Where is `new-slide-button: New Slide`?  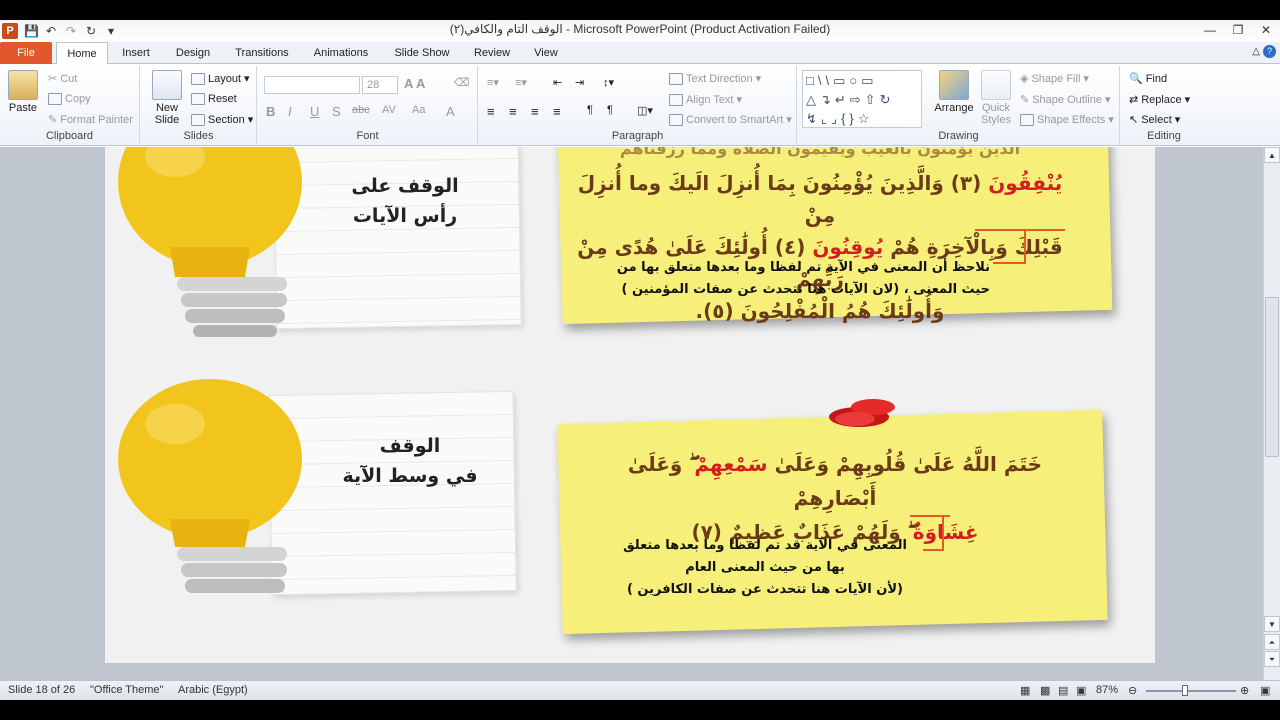 new-slide-button: New Slide is located at coordinates (167, 98).